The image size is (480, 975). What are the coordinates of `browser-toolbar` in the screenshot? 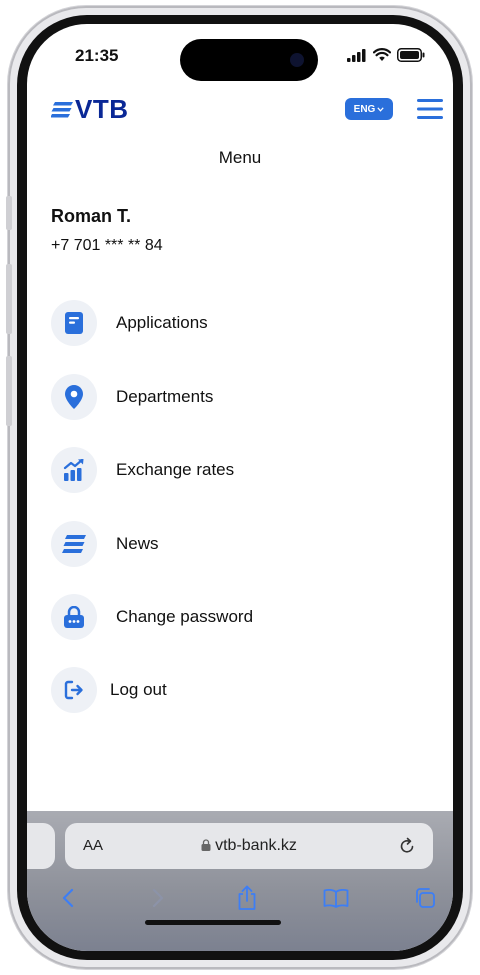 It's located at (240, 903).